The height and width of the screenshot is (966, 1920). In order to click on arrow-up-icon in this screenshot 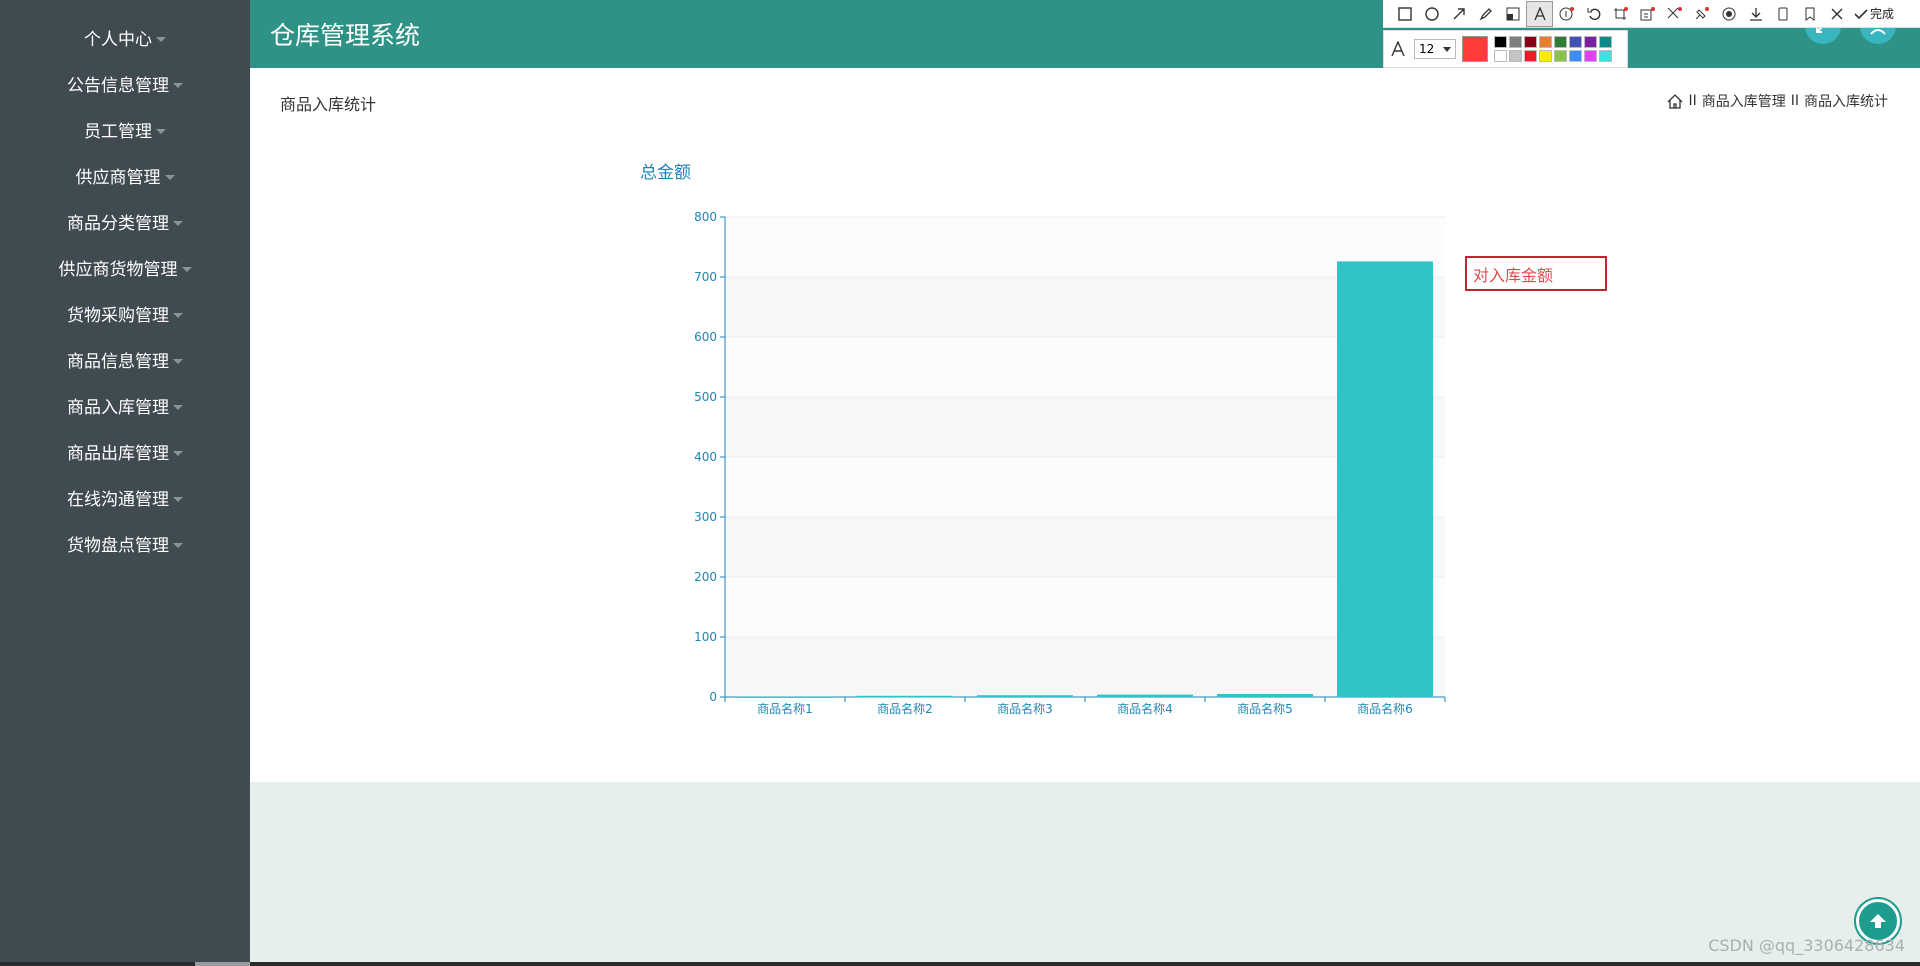, I will do `click(1878, 921)`.